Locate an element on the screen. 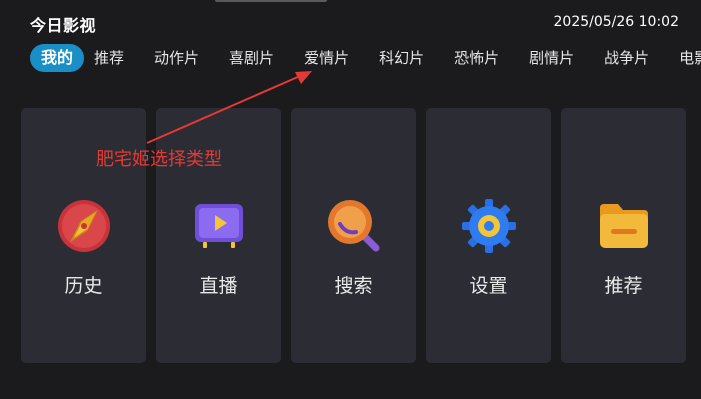 This screenshot has width=701, height=399. search-card: 搜索 is located at coordinates (353, 235).